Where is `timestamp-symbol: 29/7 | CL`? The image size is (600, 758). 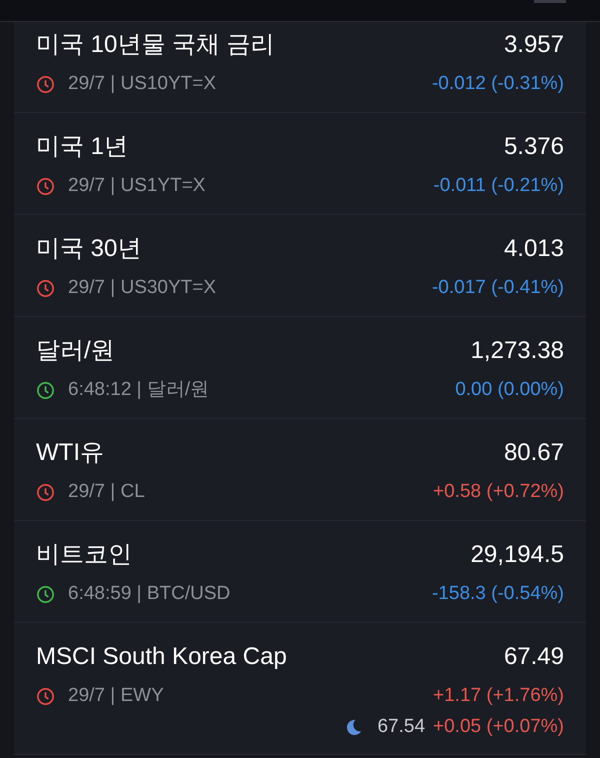 timestamp-symbol: 29/7 | CL is located at coordinates (106, 492).